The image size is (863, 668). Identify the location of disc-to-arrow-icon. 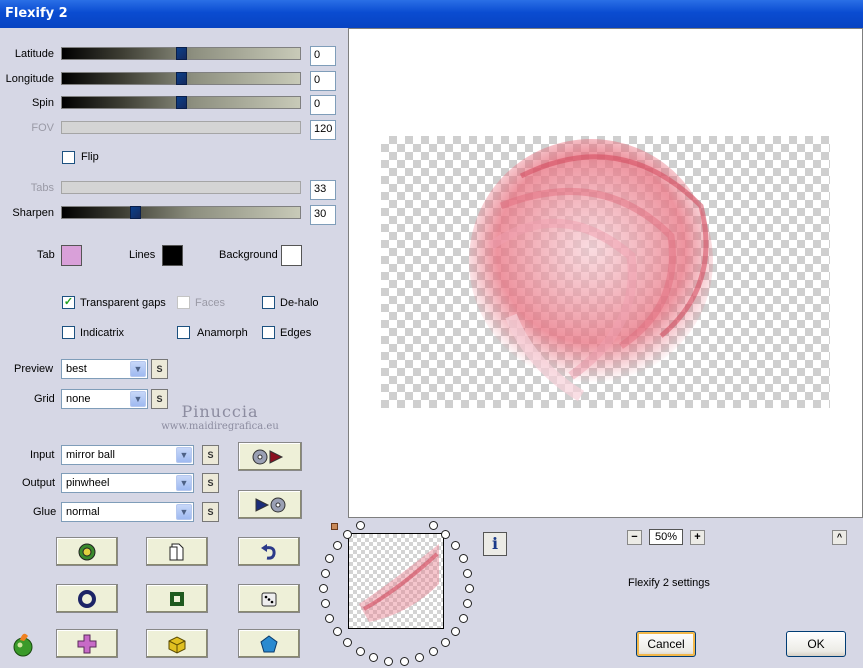
(268, 456).